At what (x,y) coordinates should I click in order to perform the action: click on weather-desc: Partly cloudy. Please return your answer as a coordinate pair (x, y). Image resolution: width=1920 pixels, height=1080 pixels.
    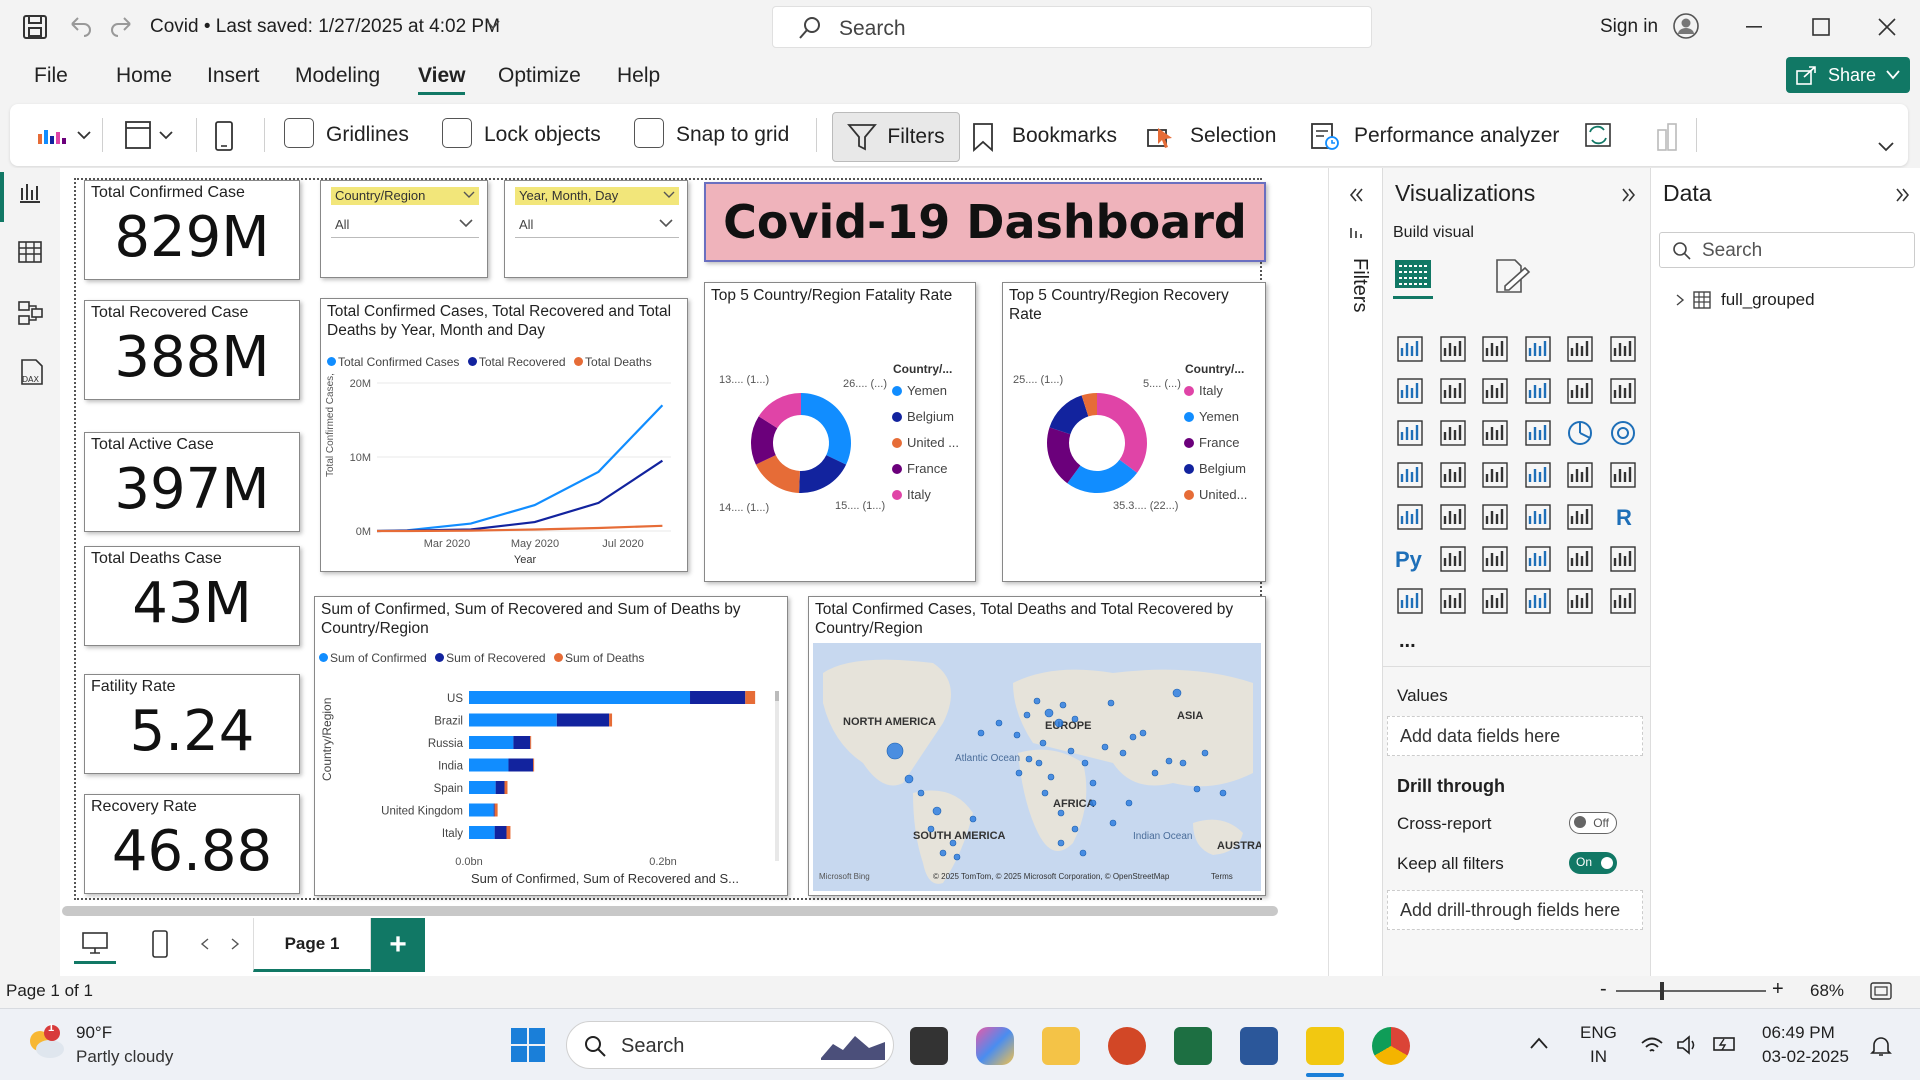
    Looking at the image, I should click on (124, 1057).